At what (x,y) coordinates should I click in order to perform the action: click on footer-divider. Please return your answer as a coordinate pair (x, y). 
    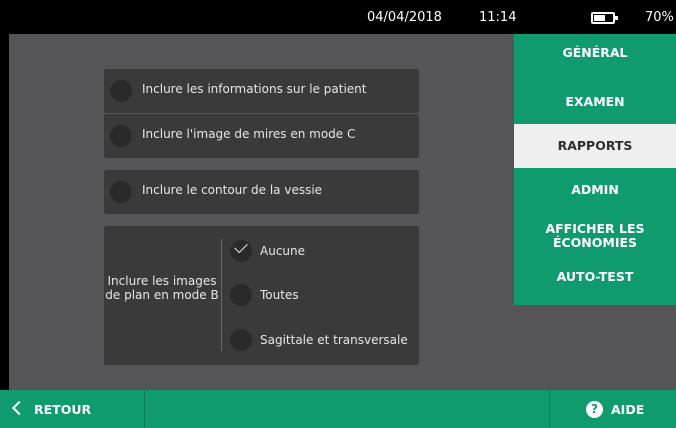
    Looking at the image, I should click on (144, 409).